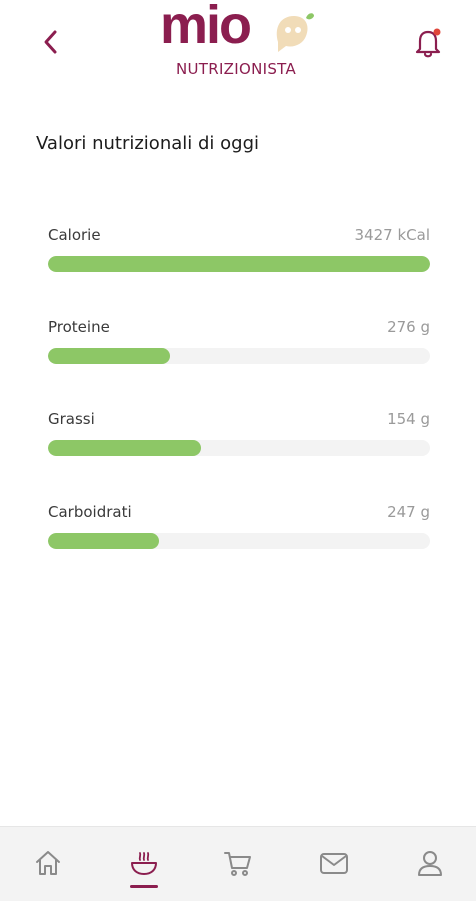 This screenshot has height=901, width=476. Describe the element at coordinates (90, 512) in the screenshot. I see `nutrient-name: Carboidrati` at that location.